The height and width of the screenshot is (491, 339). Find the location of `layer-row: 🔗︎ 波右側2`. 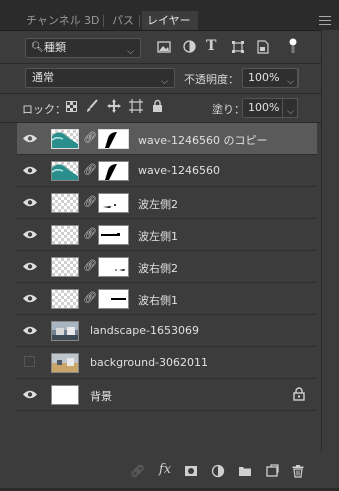

layer-row: 🔗︎ 波右側2 is located at coordinates (167, 267).